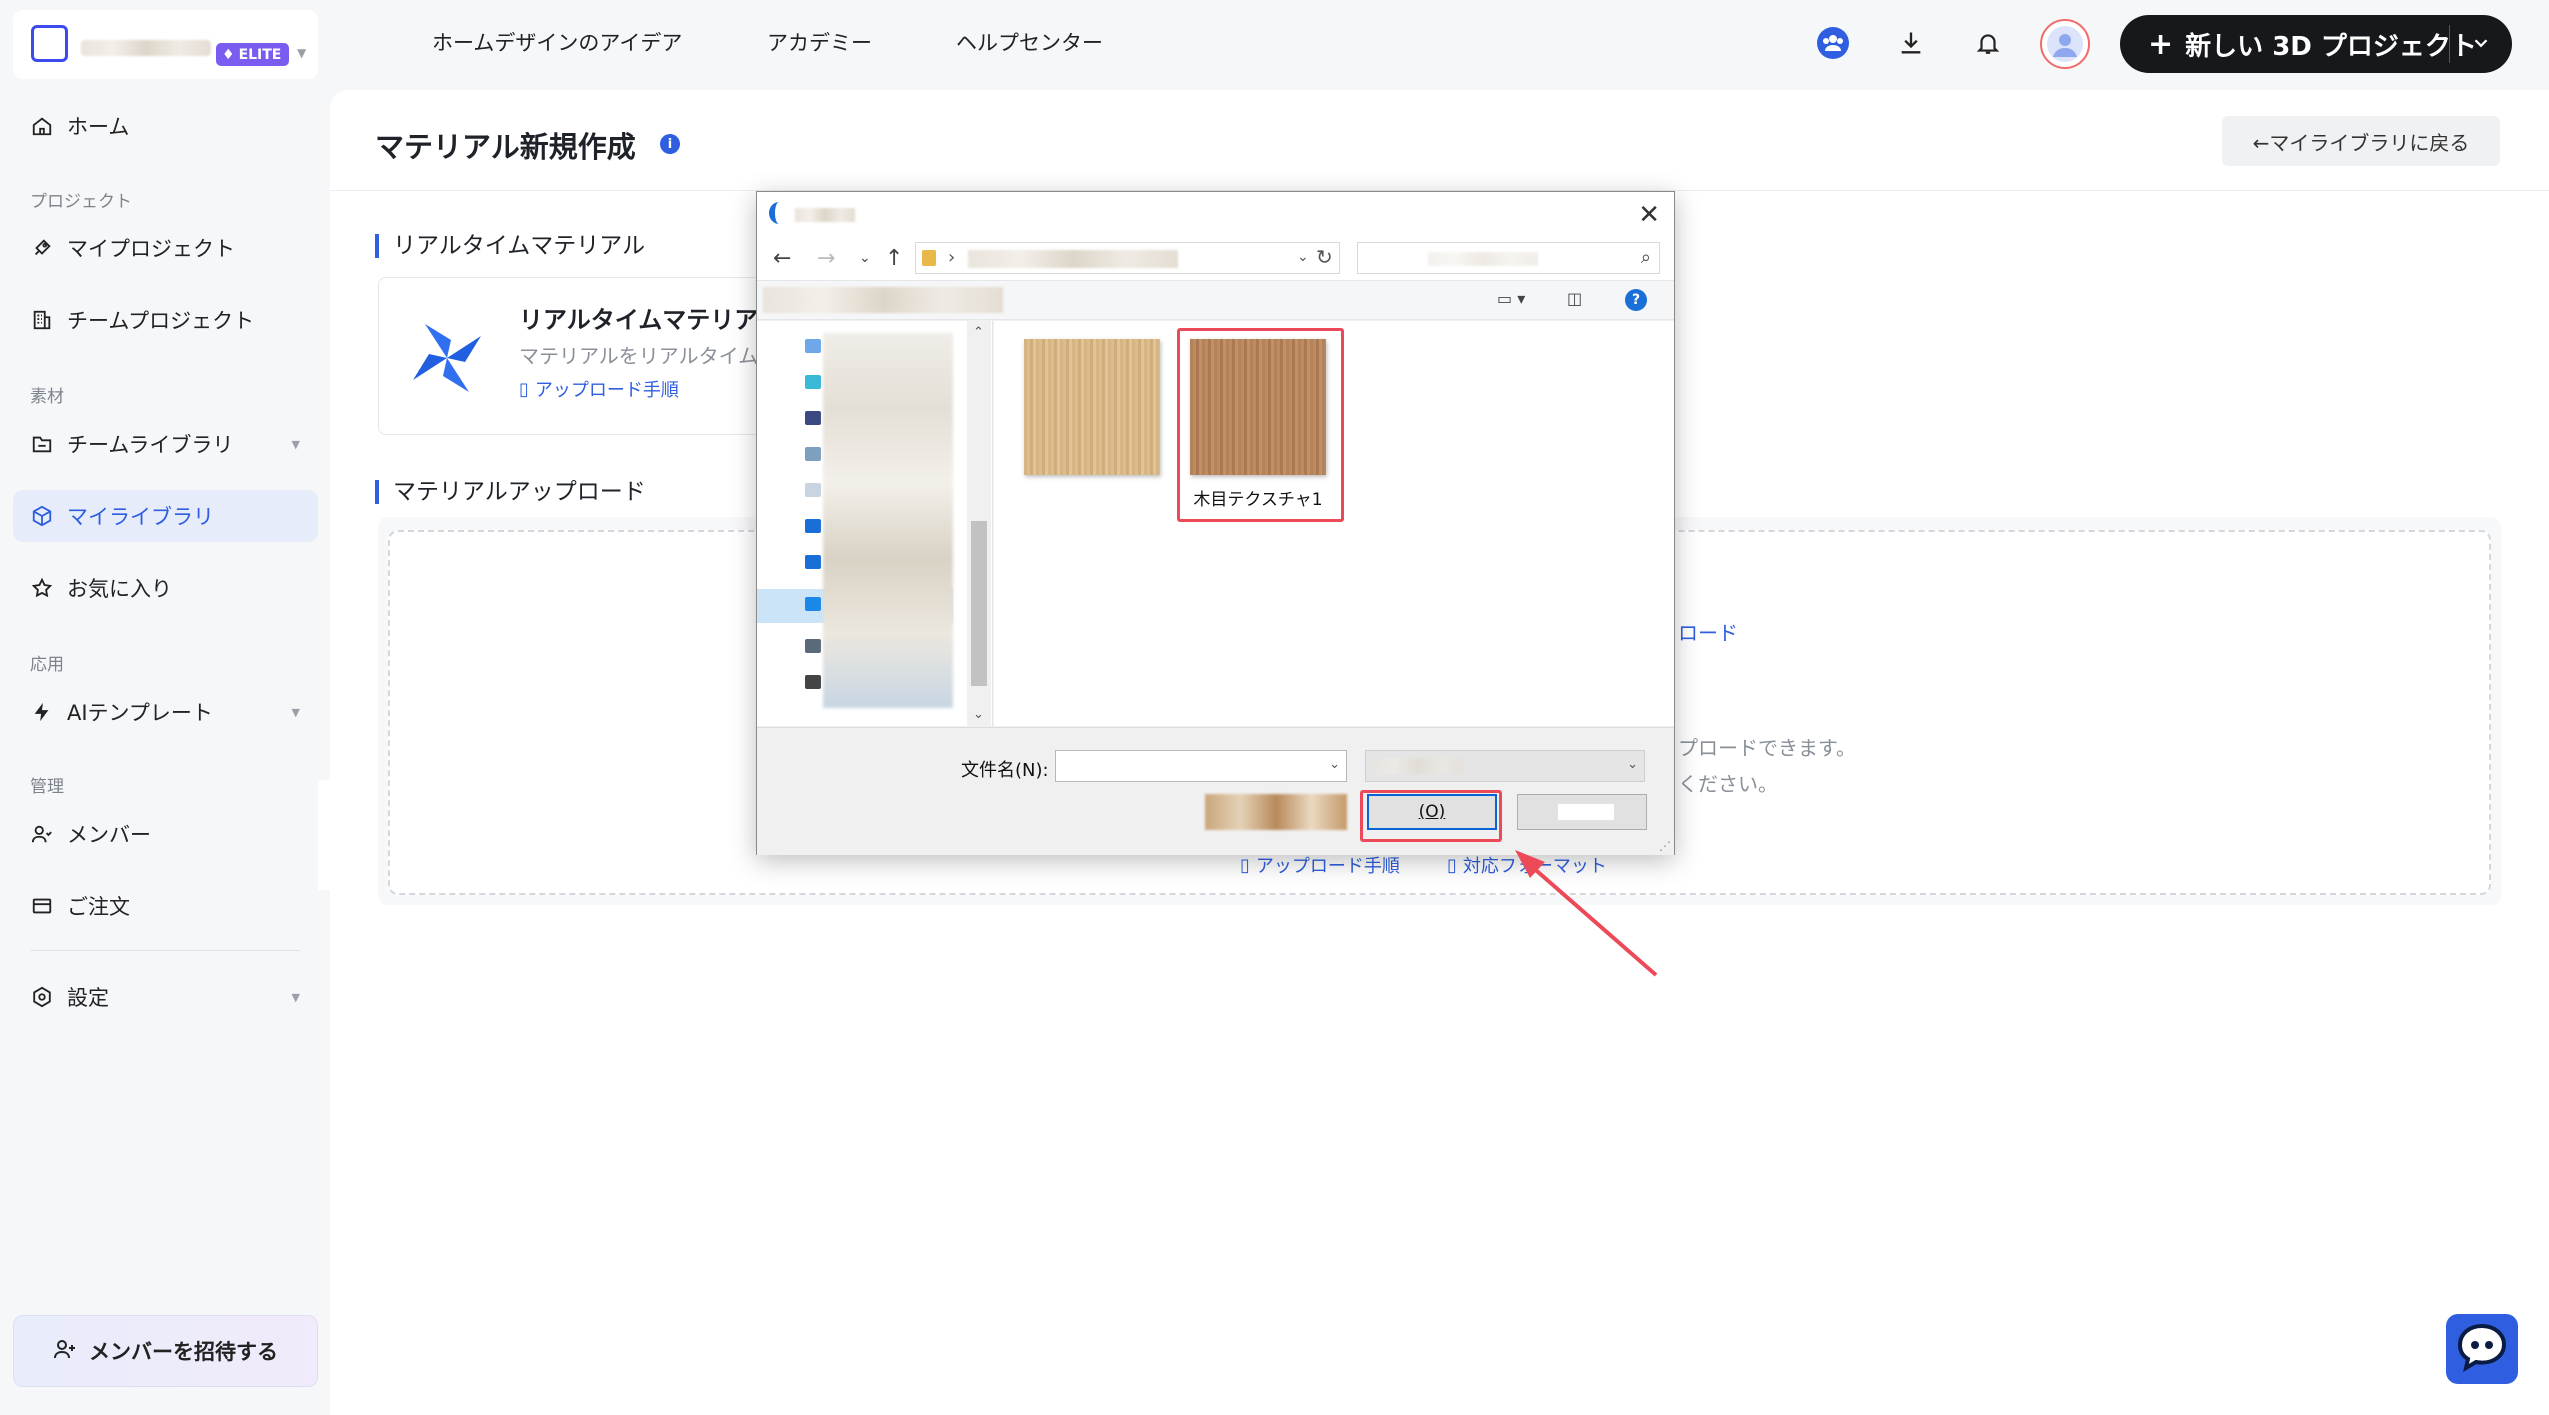  Describe the element at coordinates (1586, 913) in the screenshot. I see `annotation-arrow` at that location.